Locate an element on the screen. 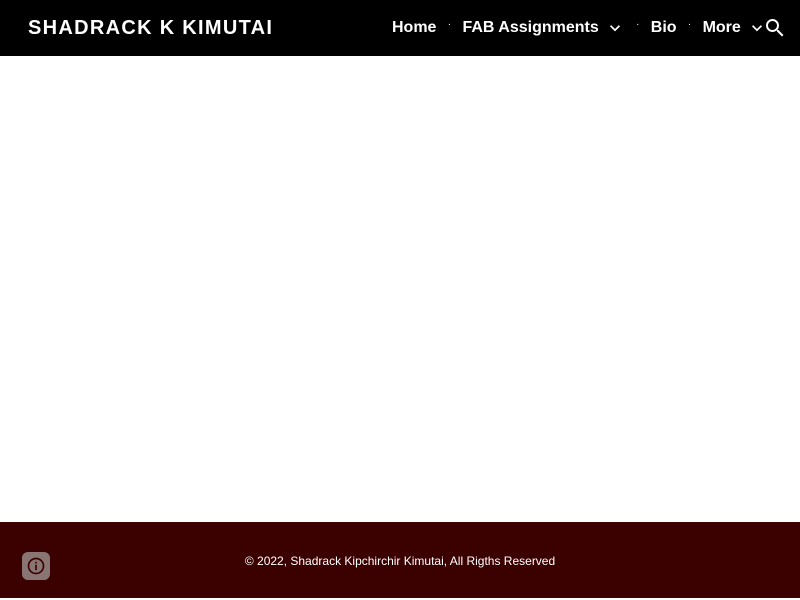 This screenshot has height=600, width=800. nav-item-fab-assignments-label: FAB Assignments is located at coordinates (530, 27).